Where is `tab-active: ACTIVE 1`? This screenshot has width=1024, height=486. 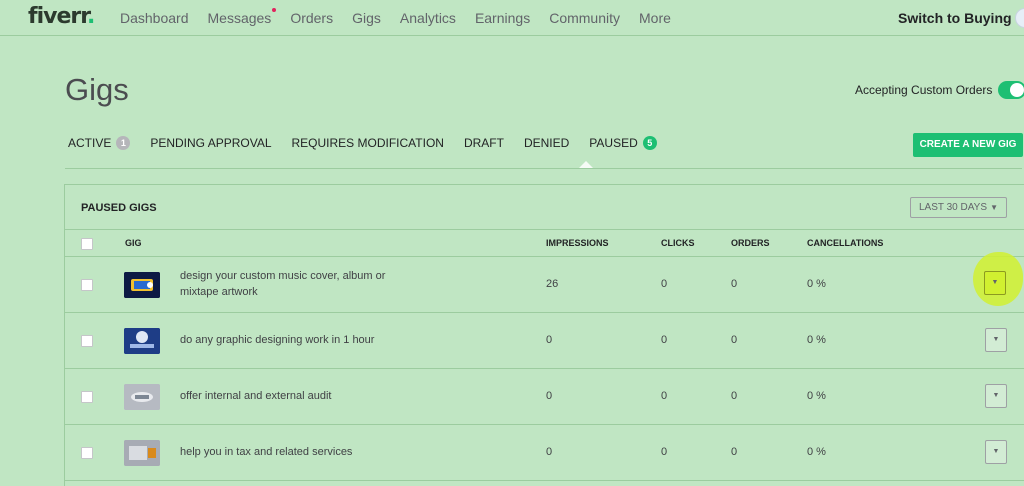 tab-active: ACTIVE 1 is located at coordinates (99, 143).